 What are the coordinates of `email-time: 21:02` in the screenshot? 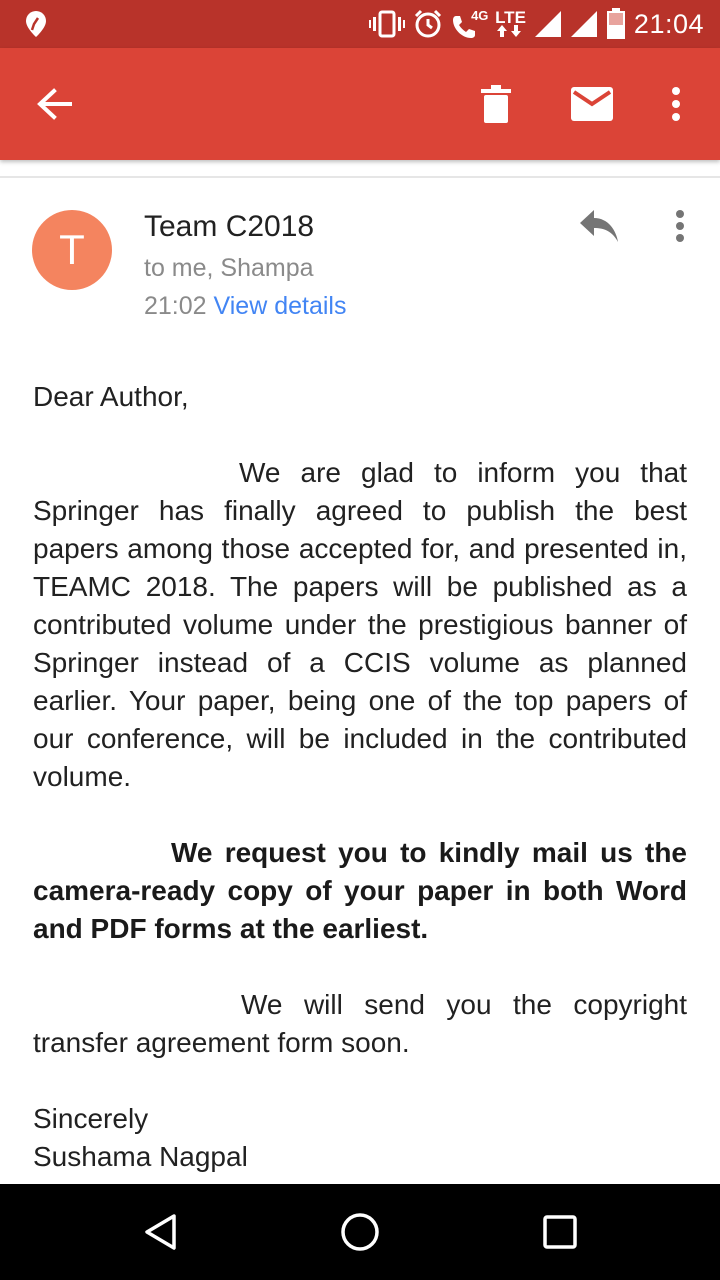 It's located at (175, 306).